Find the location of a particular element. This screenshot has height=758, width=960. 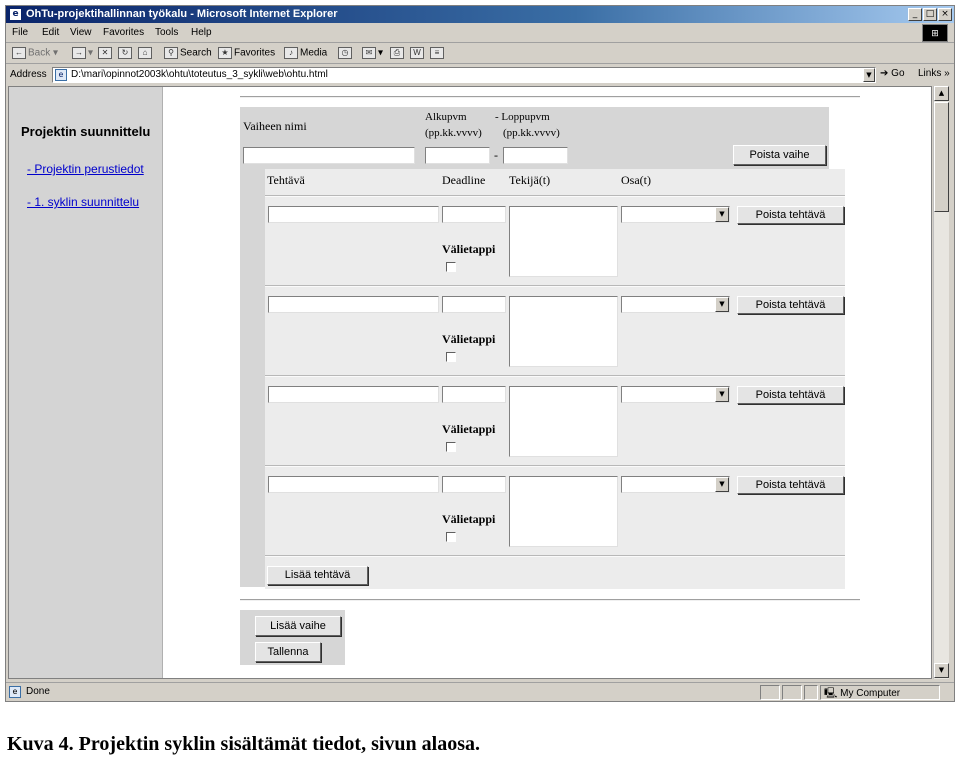

sidebar-link-sykli: - 1. syklin suunnittelu is located at coordinates (95, 202).